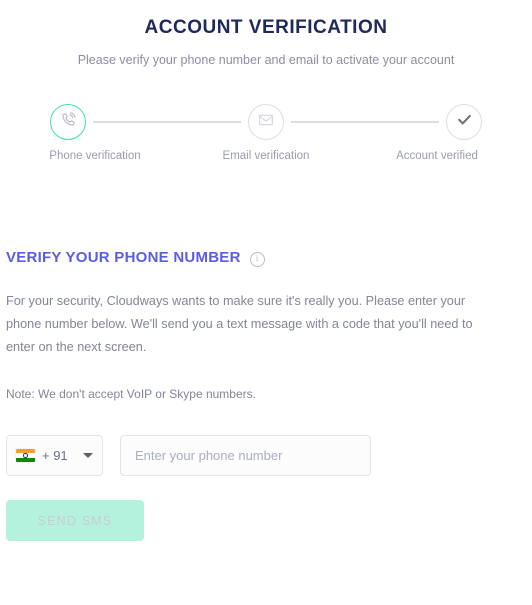 The image size is (532, 605). I want to click on phone-number-input, so click(245, 455).